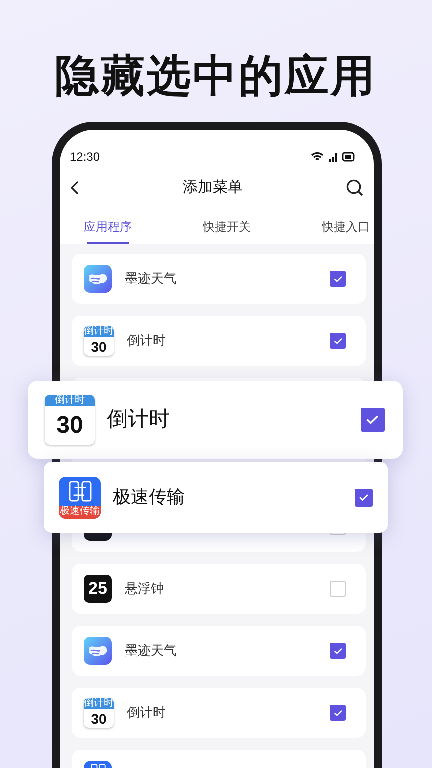 The image size is (432, 768). Describe the element at coordinates (144, 589) in the screenshot. I see `app-name: 悬浮钟` at that location.